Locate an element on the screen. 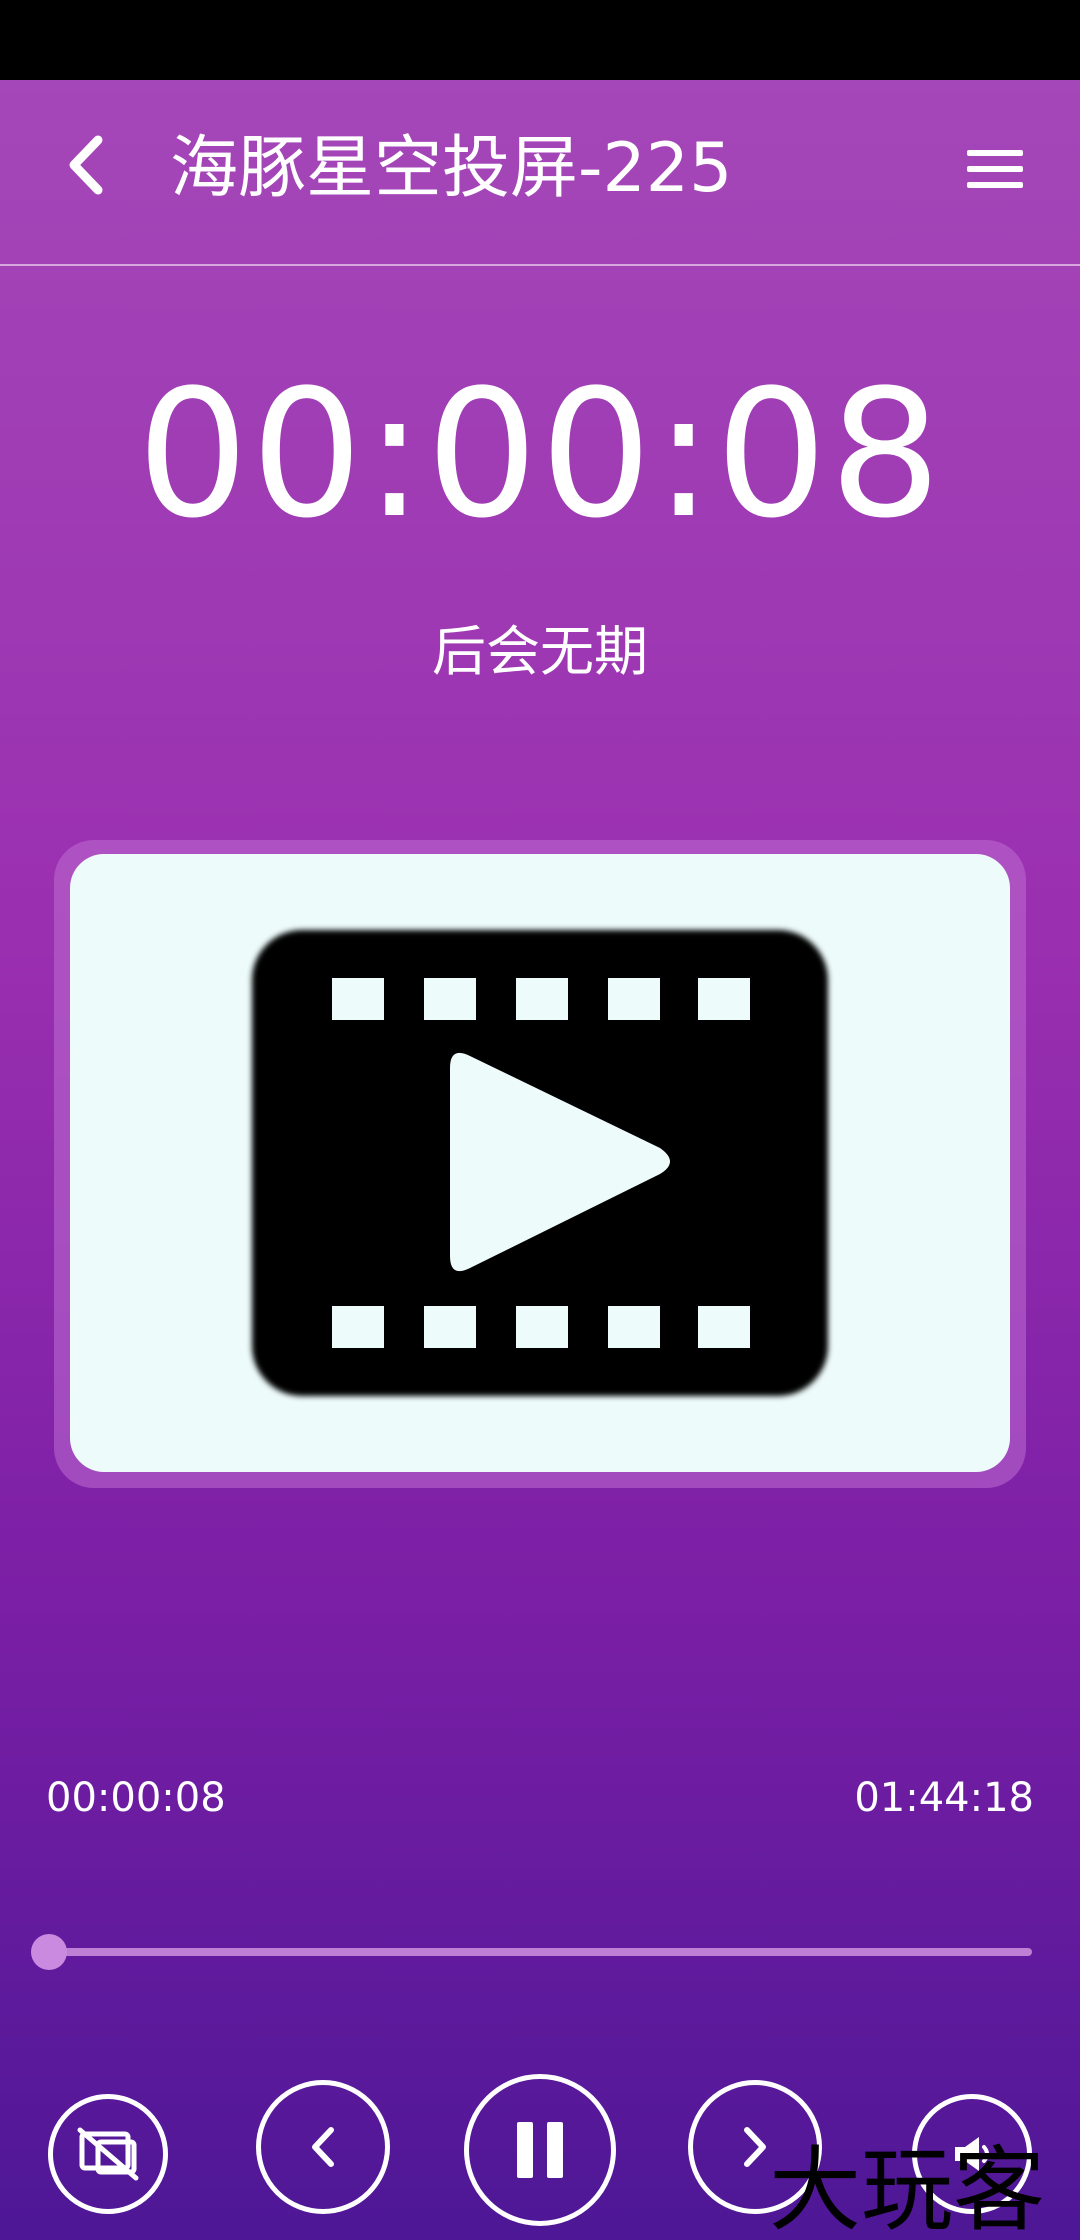 The width and height of the screenshot is (1080, 2240). page-title: 海豚星空投屏-225 is located at coordinates (451, 168).